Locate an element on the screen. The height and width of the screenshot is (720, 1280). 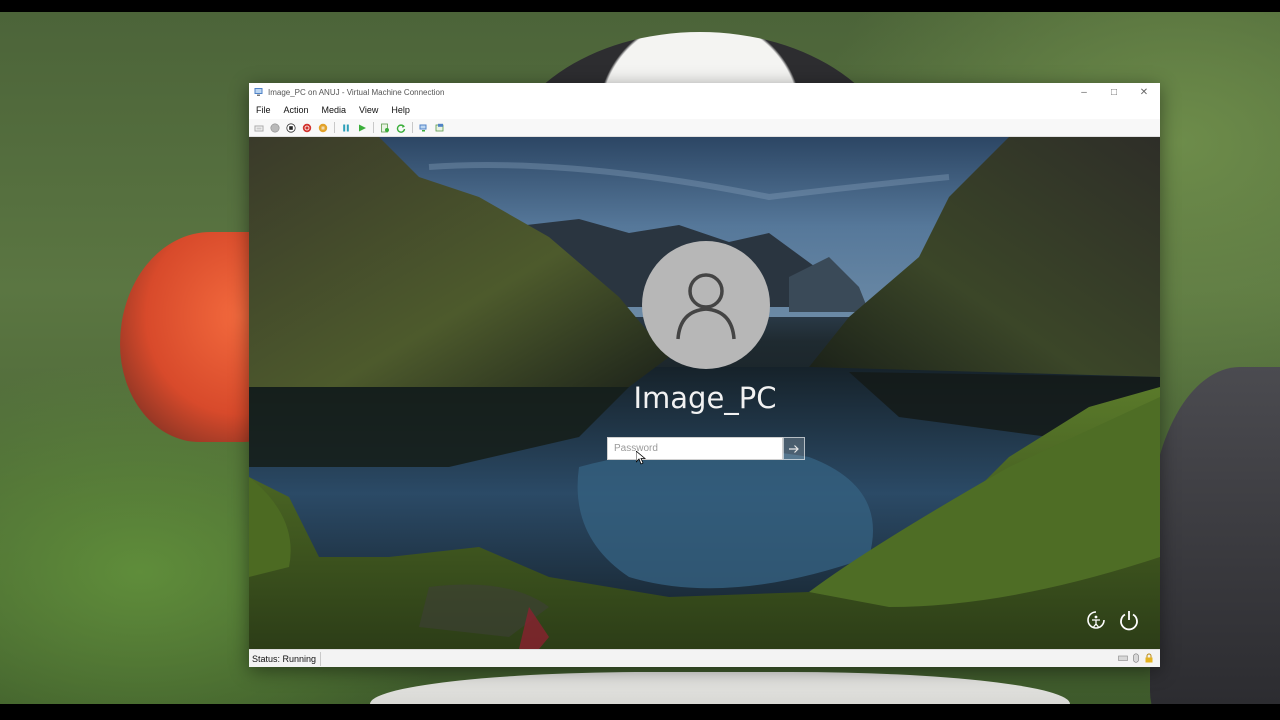
toolbar is located at coordinates (704, 128).